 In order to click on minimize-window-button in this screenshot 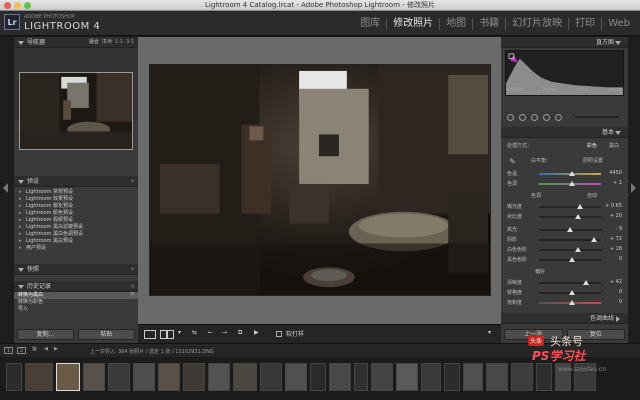, I will do `click(17, 5)`.